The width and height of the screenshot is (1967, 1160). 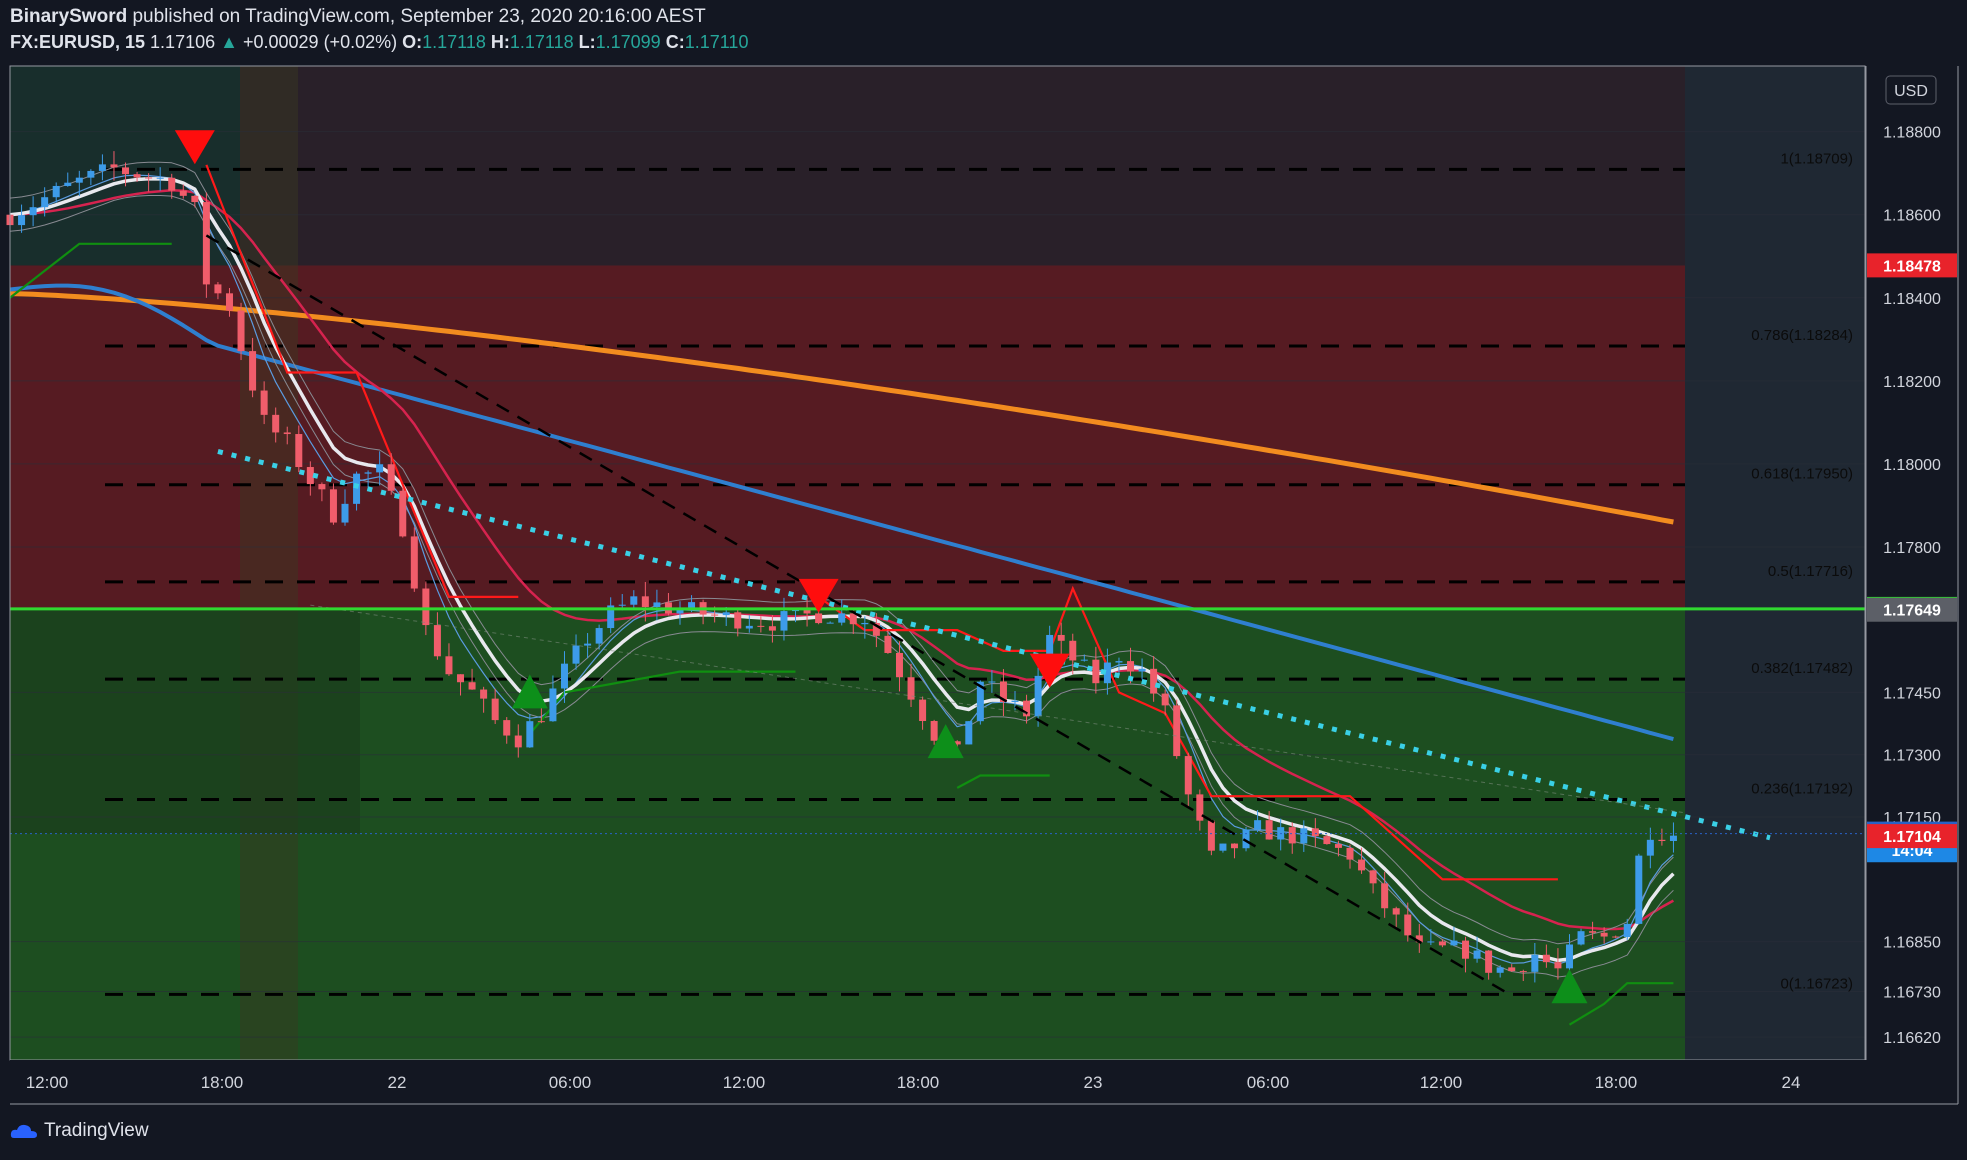 What do you see at coordinates (68, 16) in the screenshot?
I see `author-name: BinarySword` at bounding box center [68, 16].